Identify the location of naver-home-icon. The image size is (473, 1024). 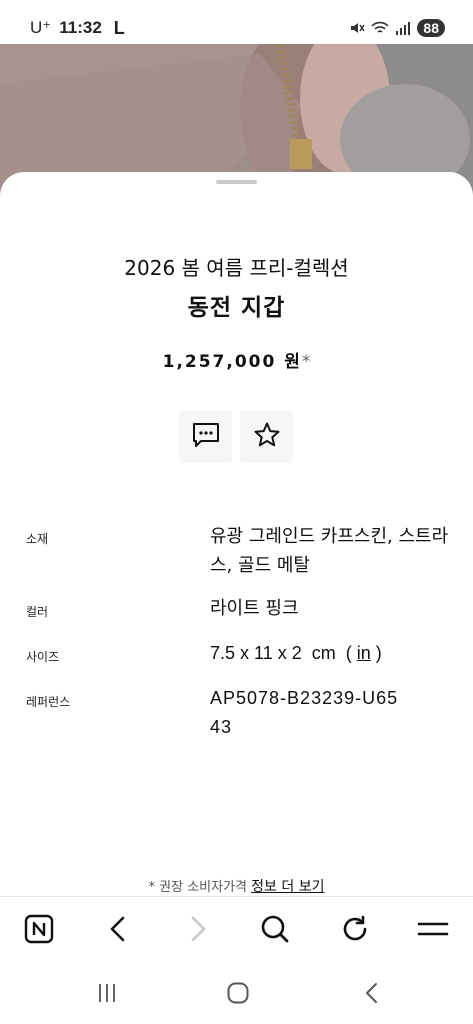
(39, 929).